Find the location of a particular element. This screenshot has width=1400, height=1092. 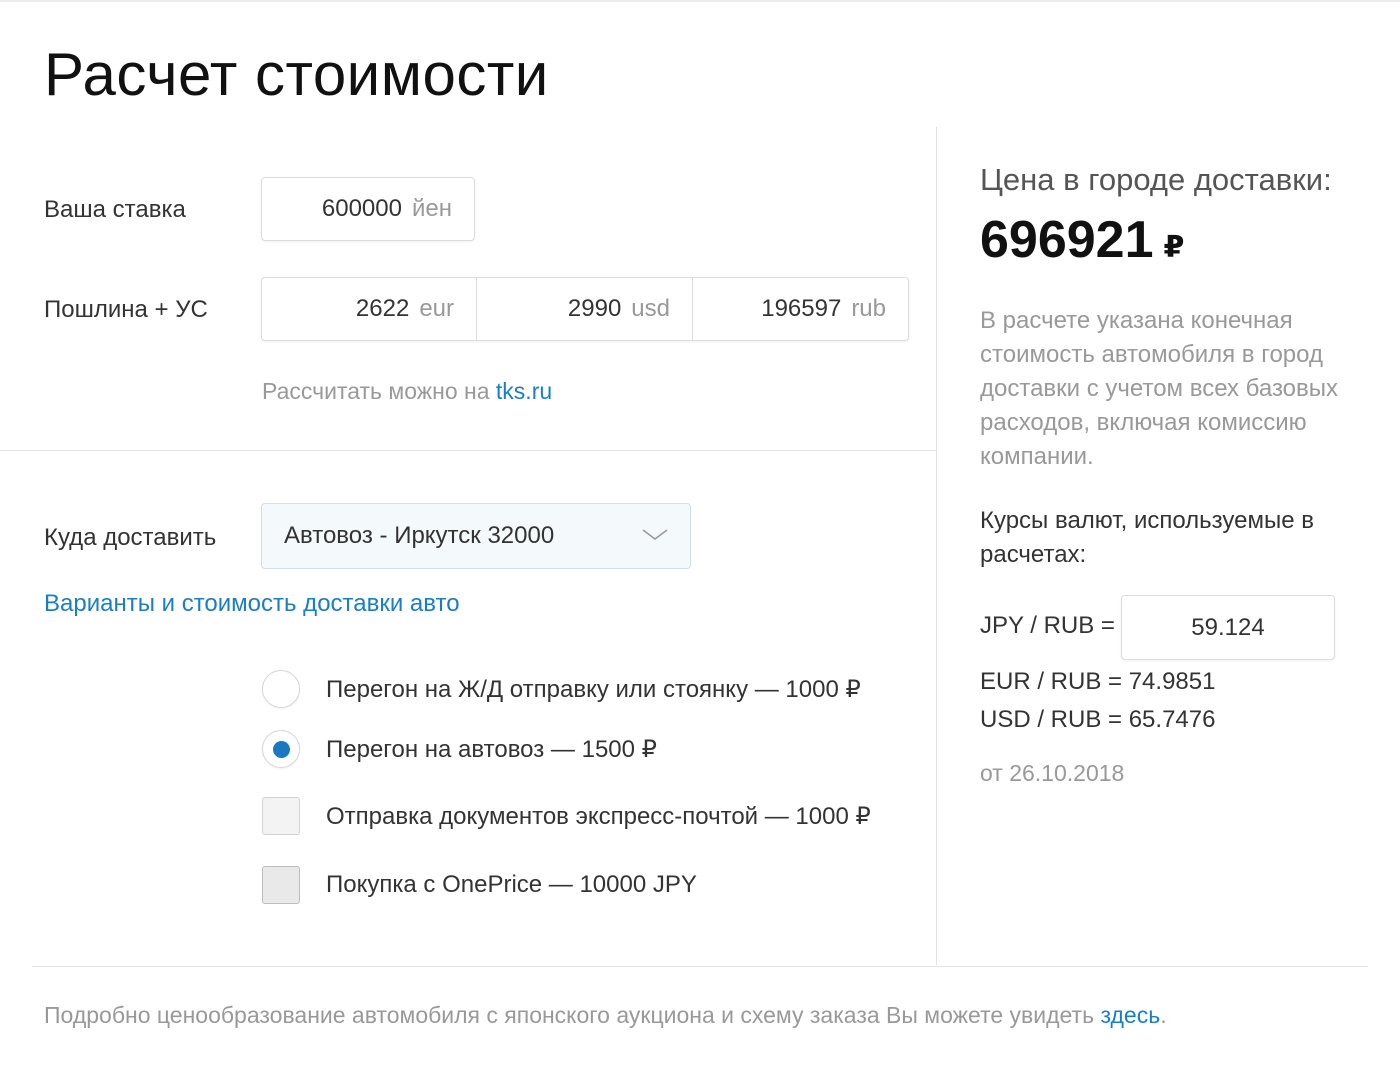

price-total: 696921 ₽ is located at coordinates (1082, 240).